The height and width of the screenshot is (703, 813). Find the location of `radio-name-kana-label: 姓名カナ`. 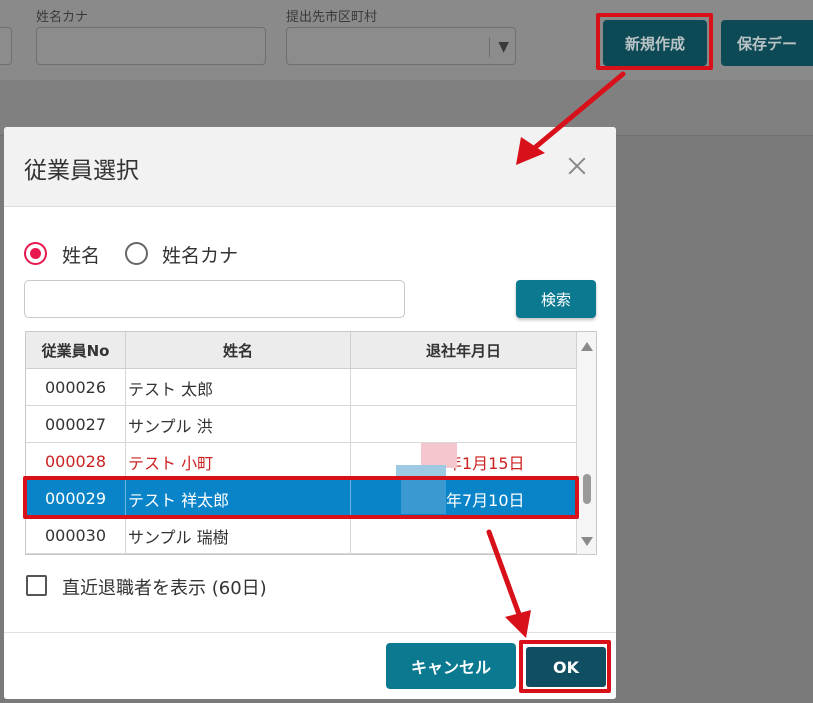

radio-name-kana-label: 姓名カナ is located at coordinates (200, 256).